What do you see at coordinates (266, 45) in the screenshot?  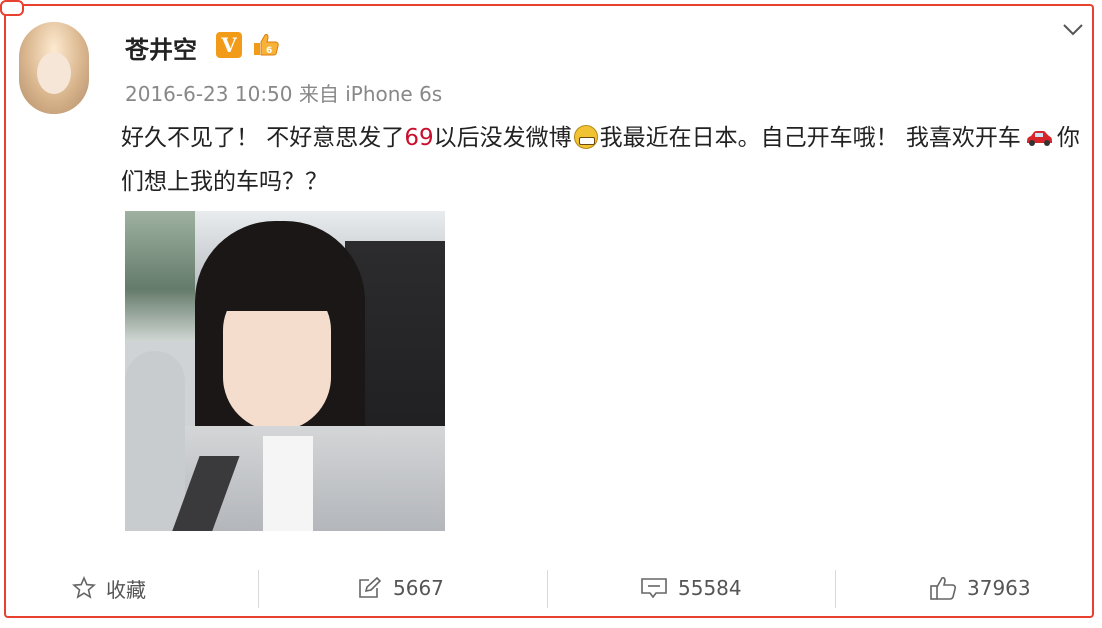 I see `member-level-icon: 6` at bounding box center [266, 45].